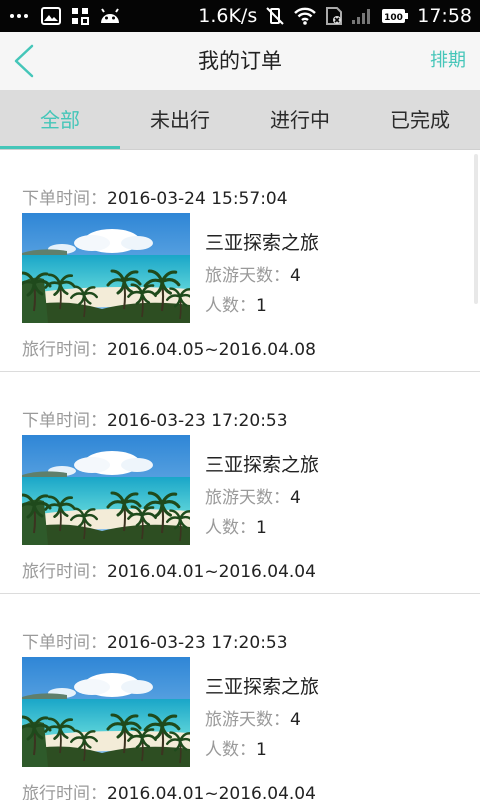 This screenshot has width=480, height=800. I want to click on order-time: 下单时间：2016-03-24 15:57:04, so click(155, 196).